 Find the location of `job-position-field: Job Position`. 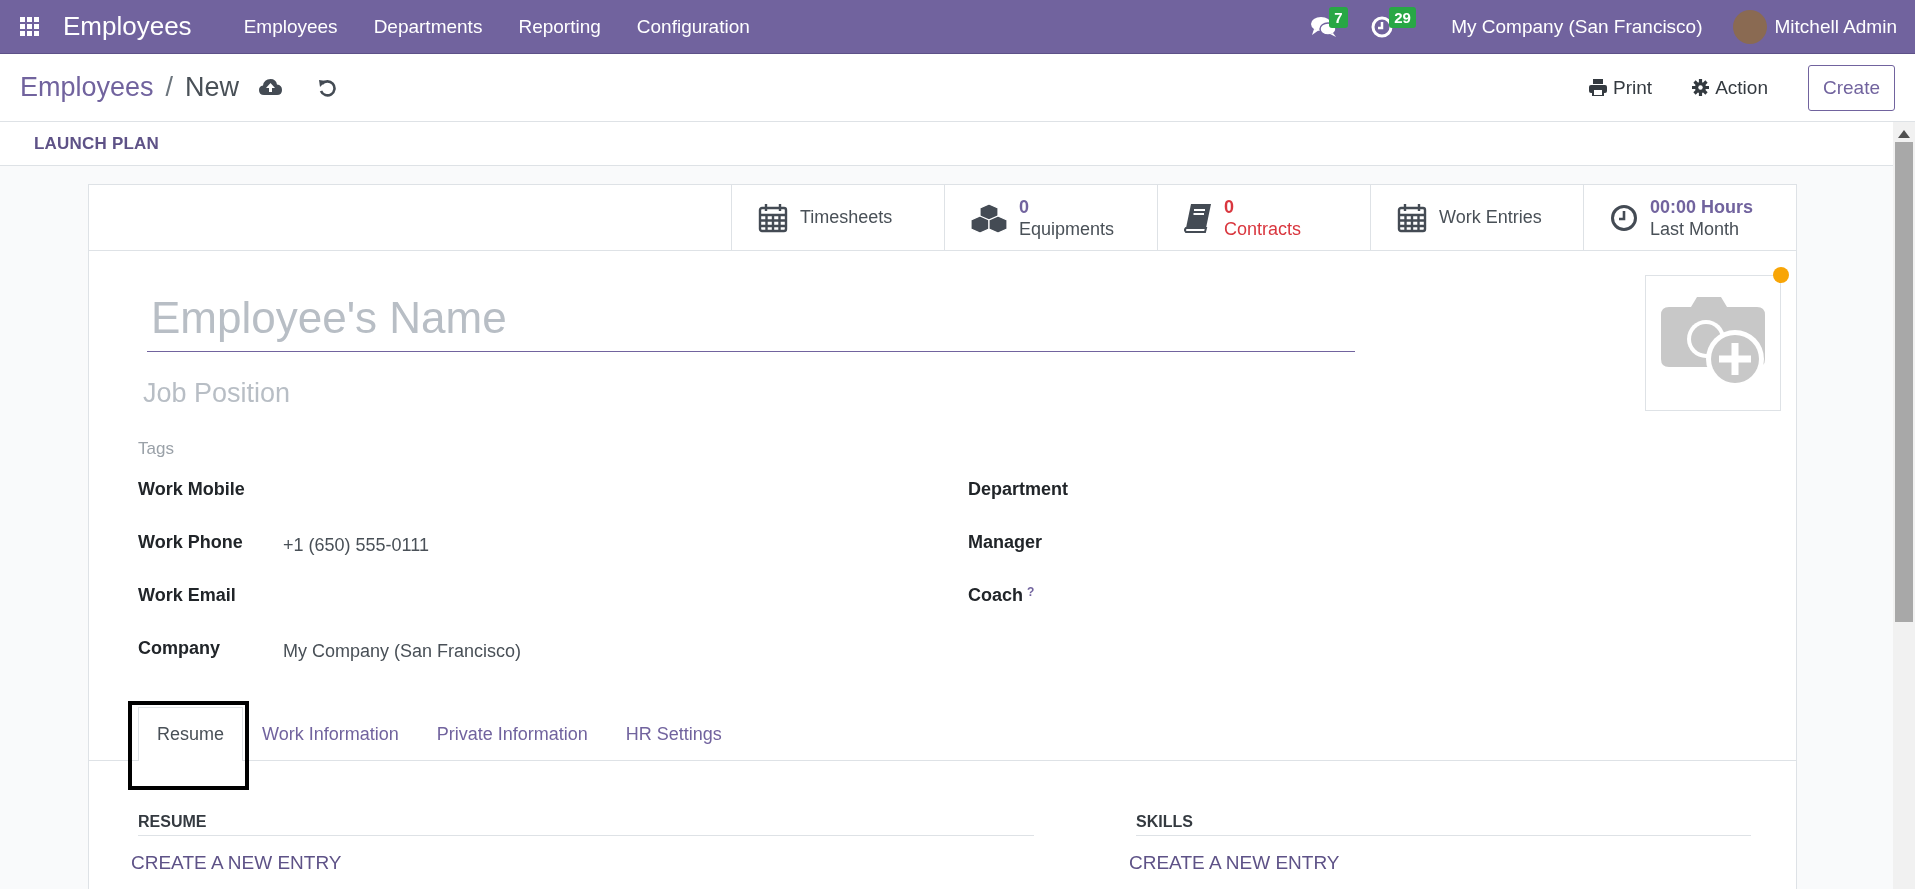

job-position-field: Job Position is located at coordinates (343, 393).